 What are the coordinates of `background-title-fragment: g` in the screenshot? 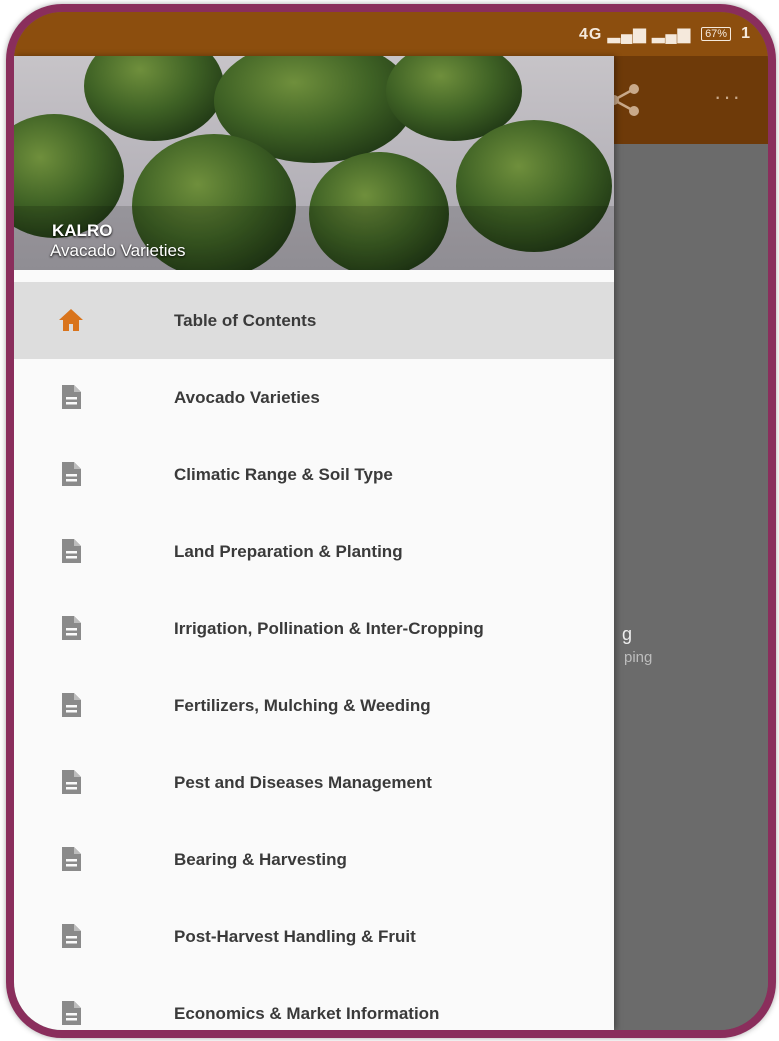 It's located at (627, 634).